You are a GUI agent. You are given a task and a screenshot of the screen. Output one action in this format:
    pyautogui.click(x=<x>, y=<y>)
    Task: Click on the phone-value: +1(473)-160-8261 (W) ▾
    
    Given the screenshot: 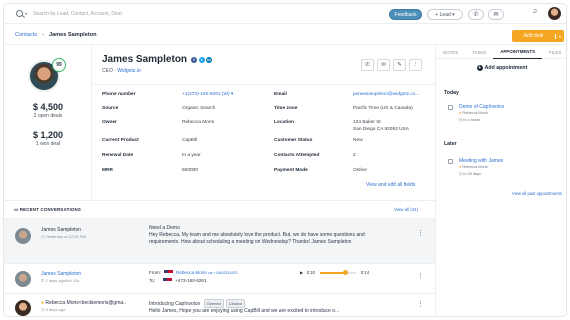 What is the action you would take?
    pyautogui.click(x=207, y=94)
    